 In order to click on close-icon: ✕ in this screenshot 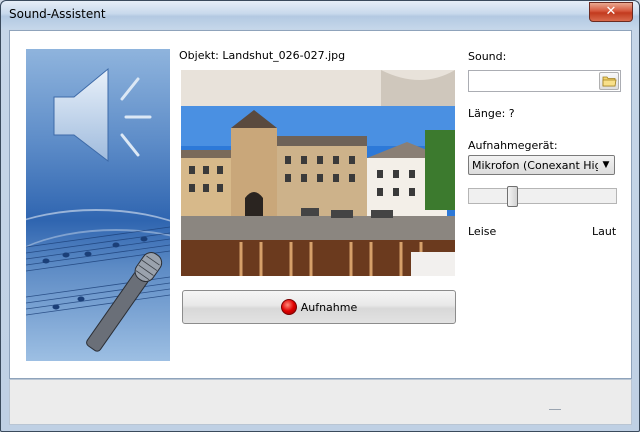, I will do `click(611, 11)`.